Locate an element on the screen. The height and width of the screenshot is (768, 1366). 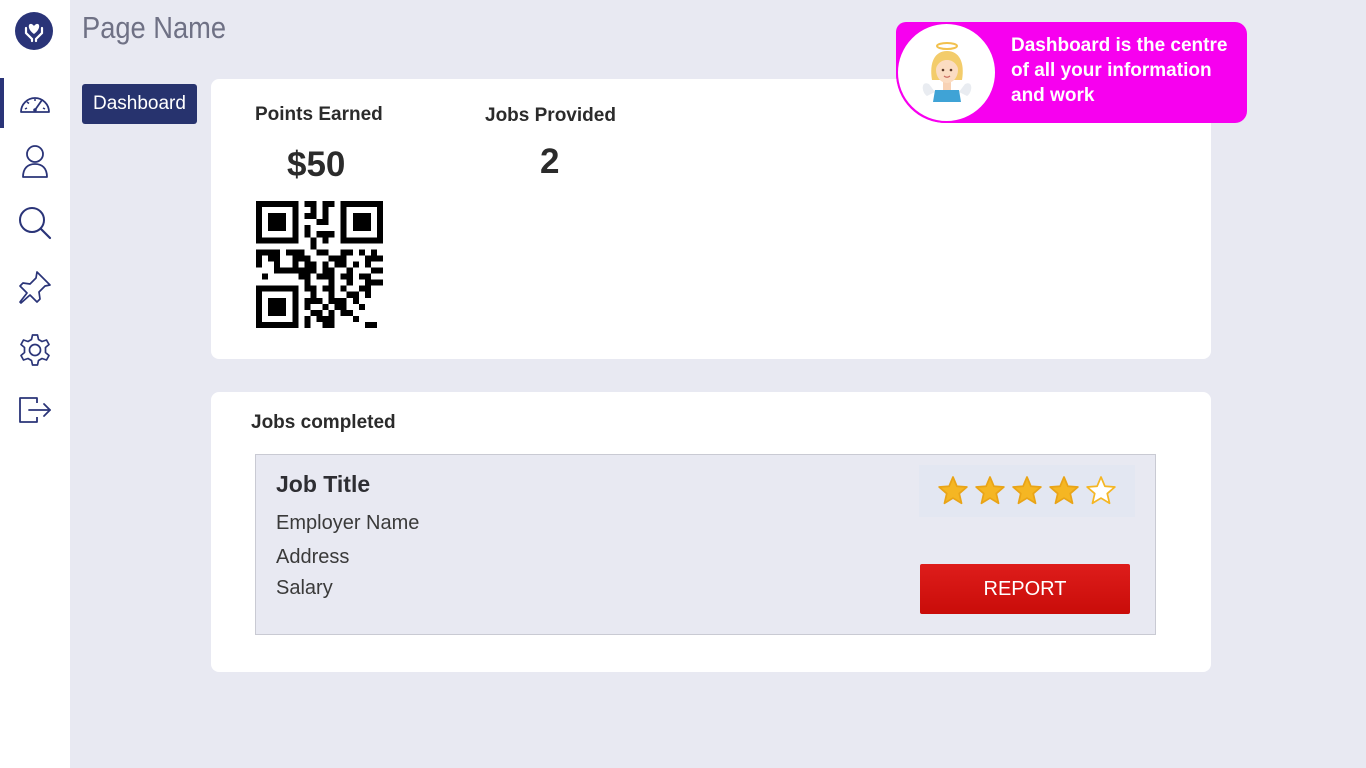
jobs-provided-value: 2 is located at coordinates (550, 161).